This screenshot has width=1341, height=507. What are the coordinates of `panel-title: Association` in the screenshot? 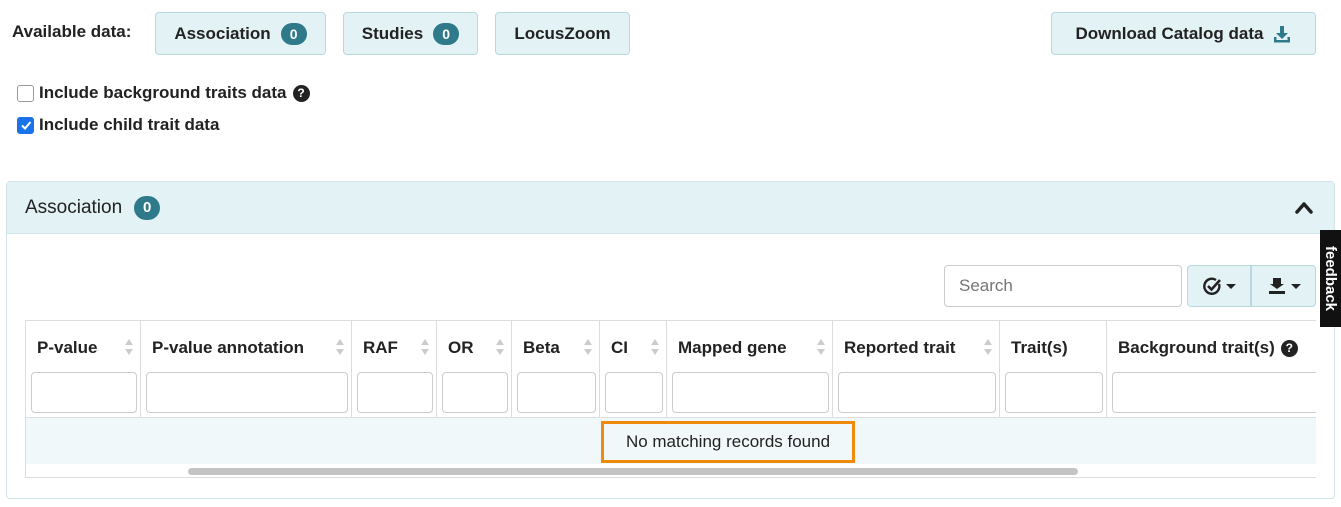 It's located at (74, 207).